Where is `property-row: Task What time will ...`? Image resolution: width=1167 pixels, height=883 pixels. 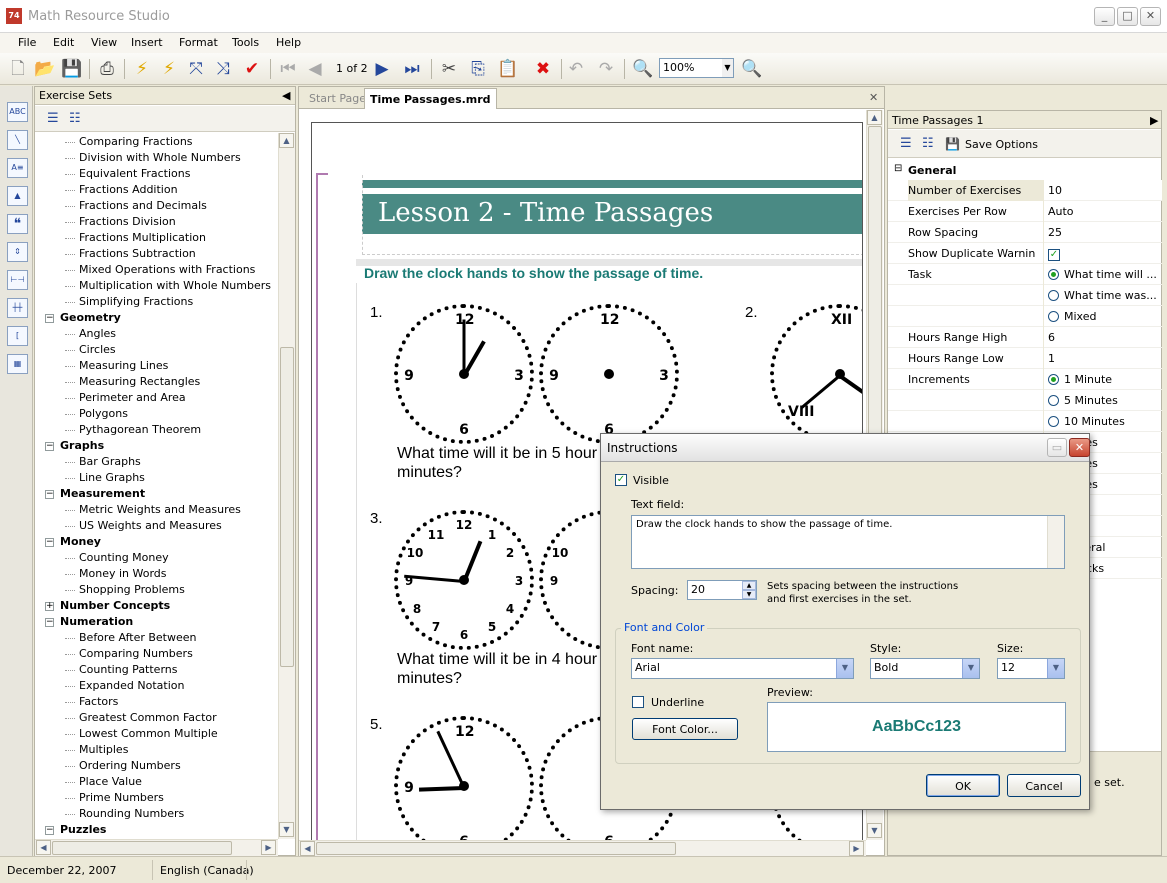
property-row: Task What time will ... is located at coordinates (1025, 274).